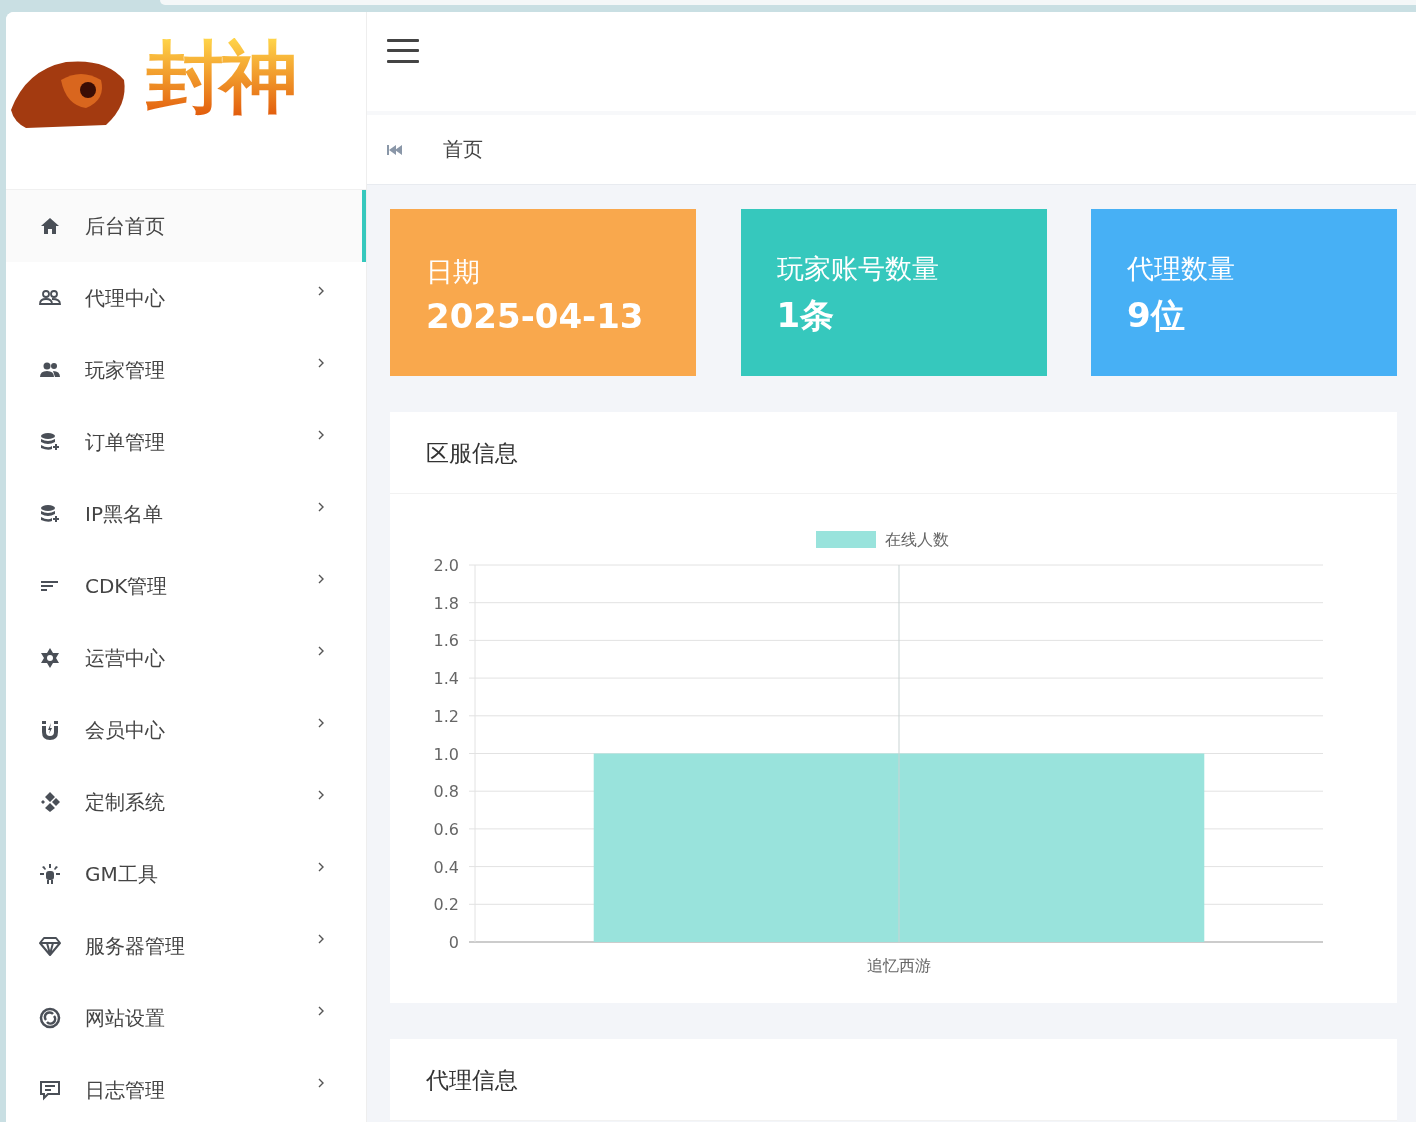 The height and width of the screenshot is (1122, 1416). I want to click on stat-value: 1条, so click(806, 315).